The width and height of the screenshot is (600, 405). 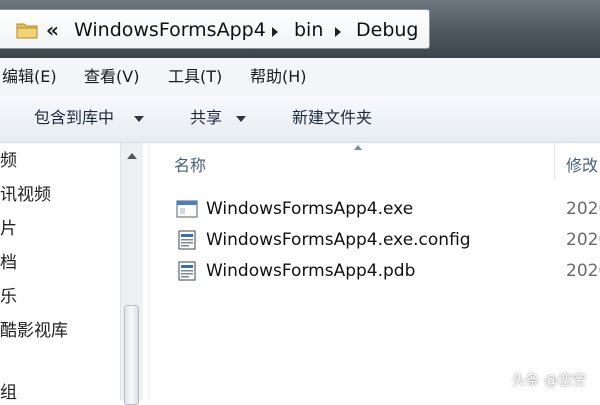 What do you see at coordinates (187, 271) in the screenshot?
I see `pdb-file-icon` at bounding box center [187, 271].